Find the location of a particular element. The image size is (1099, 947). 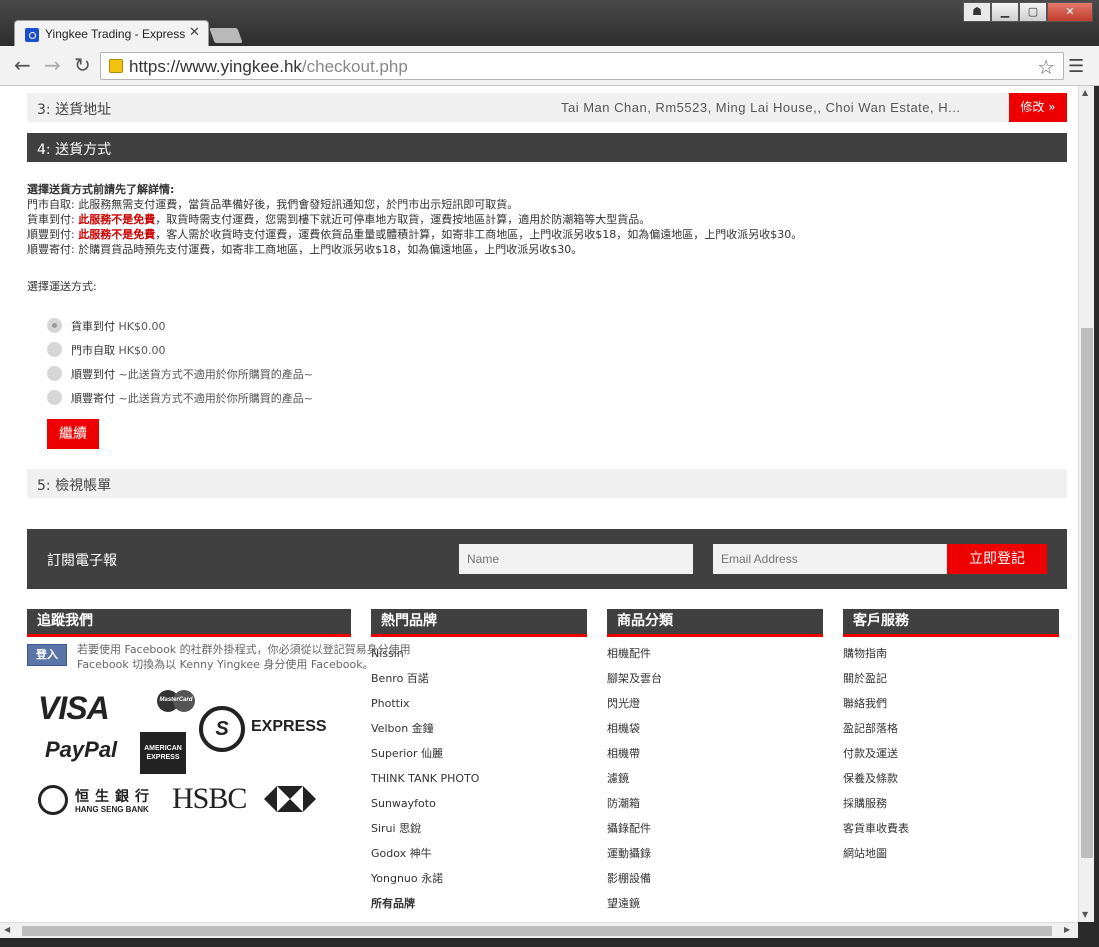

footer-follow-heading: 追蹤我們 is located at coordinates (189, 623).